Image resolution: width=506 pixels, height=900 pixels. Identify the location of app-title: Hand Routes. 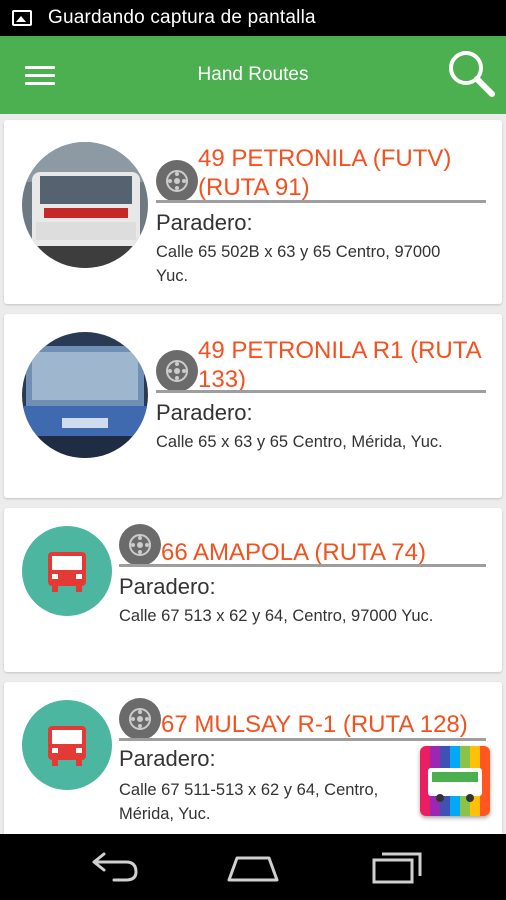
(253, 74).